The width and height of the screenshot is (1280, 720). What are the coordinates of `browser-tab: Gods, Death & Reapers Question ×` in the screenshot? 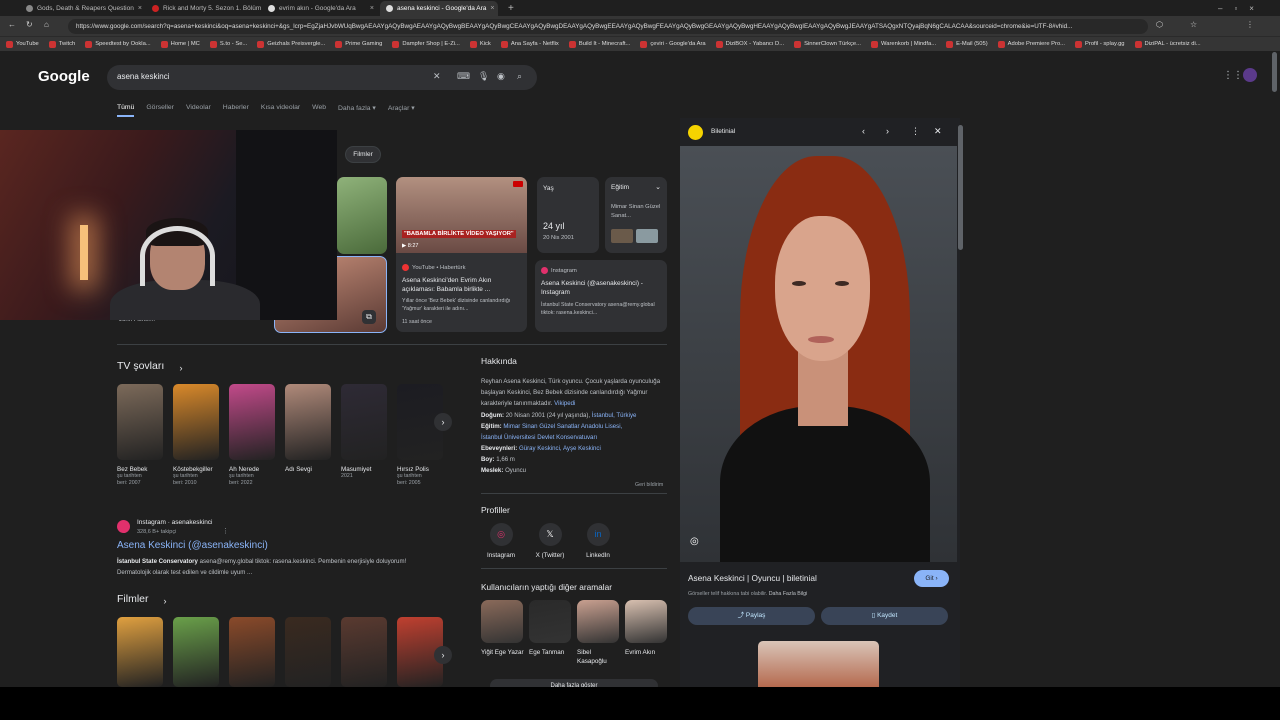 It's located at (83, 8).